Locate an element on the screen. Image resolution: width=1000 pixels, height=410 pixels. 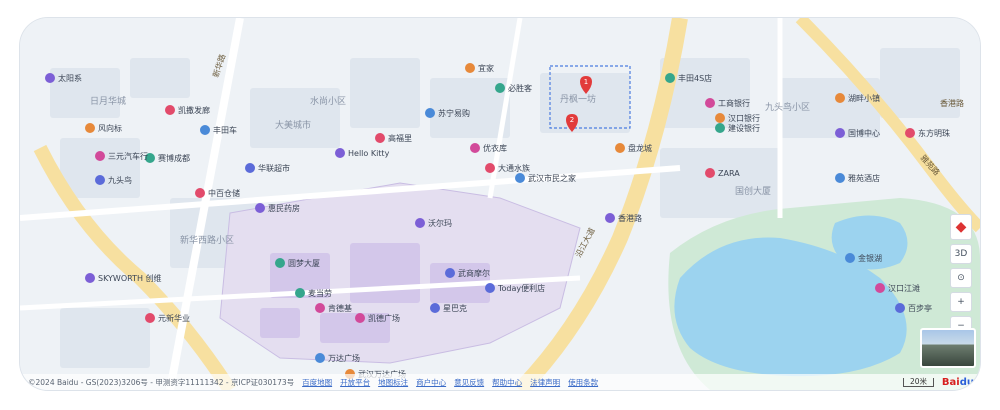
3d-toggle-button: 3D is located at coordinates (961, 254).